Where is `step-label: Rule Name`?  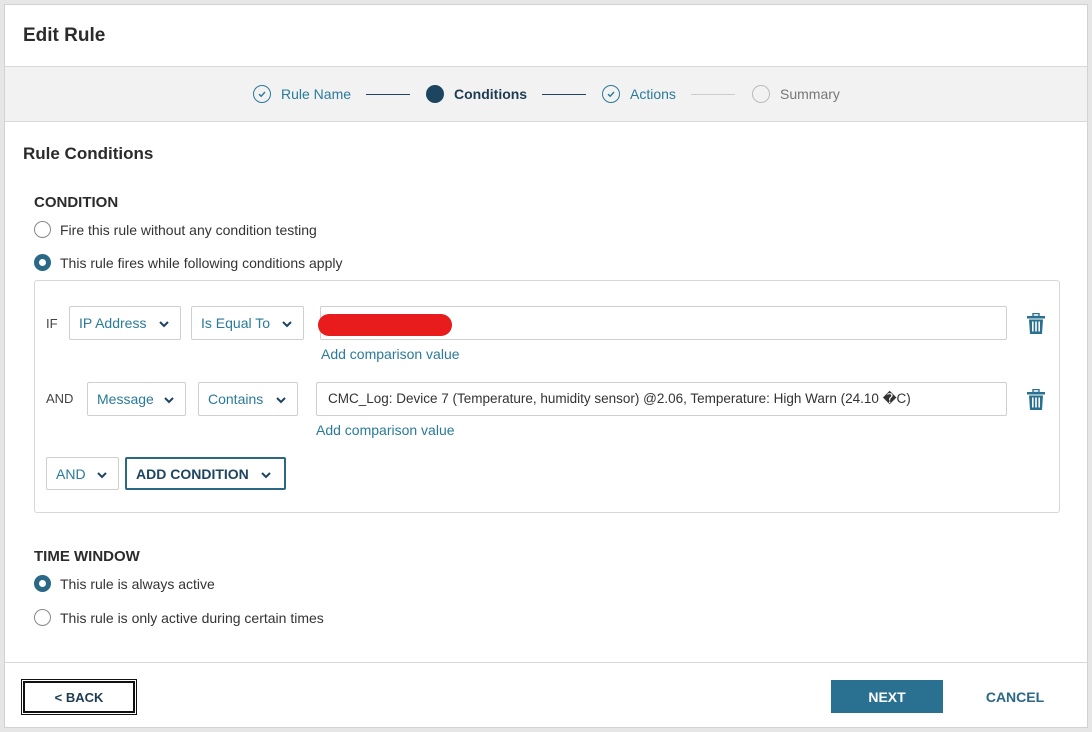 step-label: Rule Name is located at coordinates (316, 94).